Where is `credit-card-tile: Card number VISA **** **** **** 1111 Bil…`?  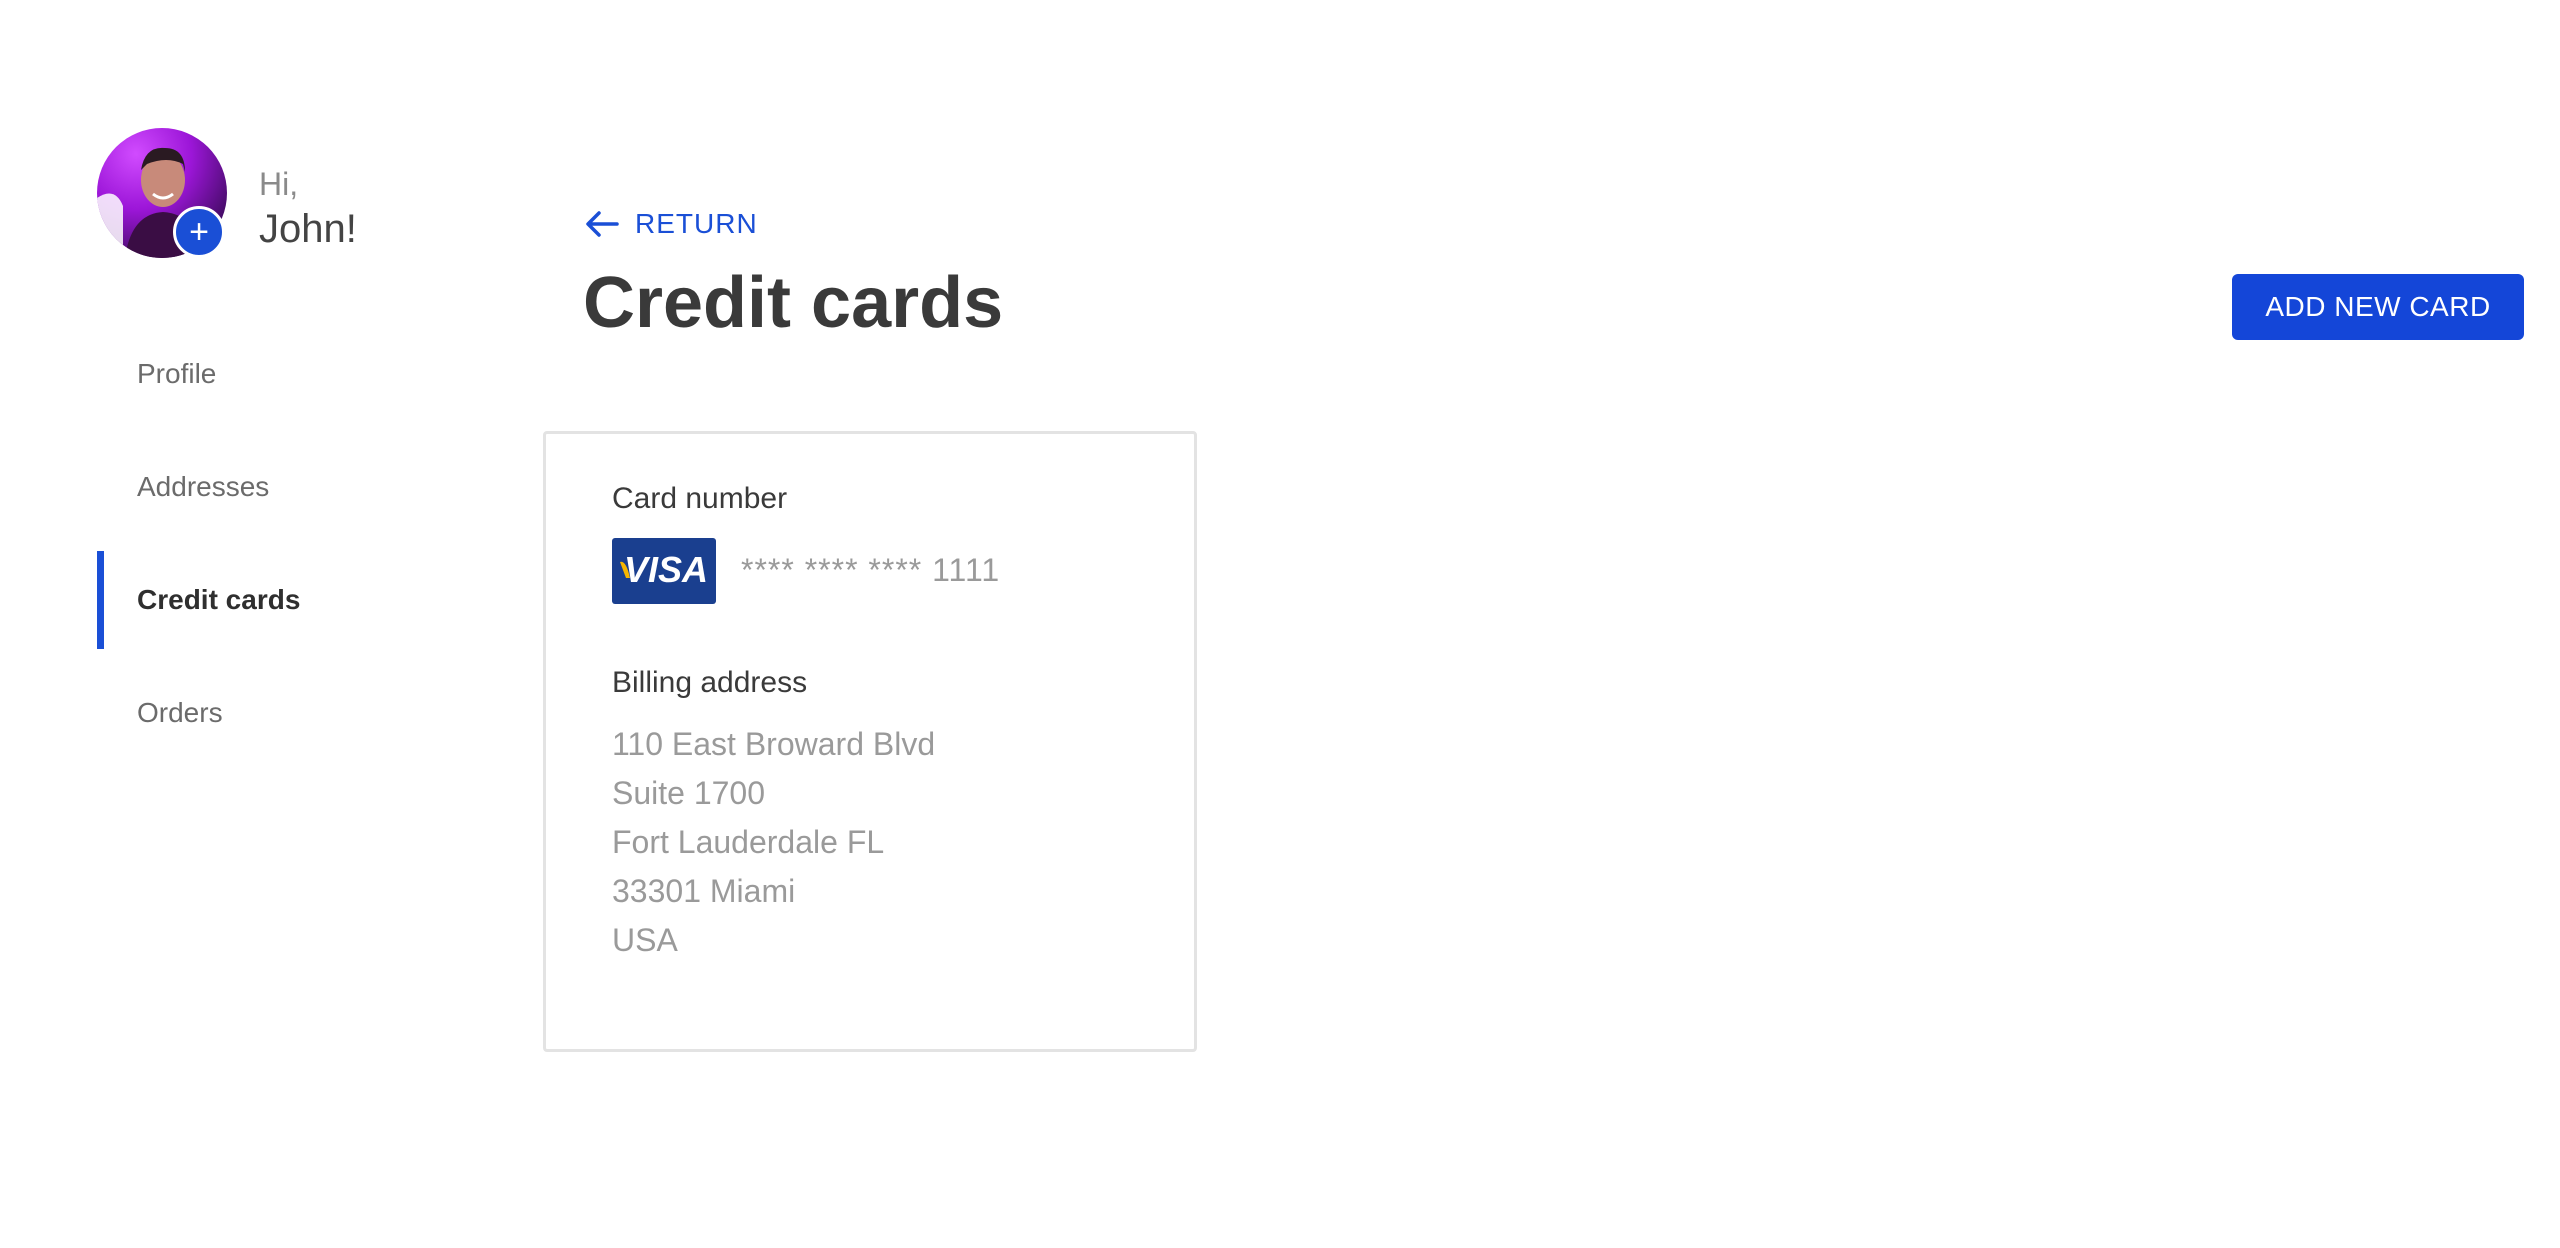 credit-card-tile: Card number VISA **** **** **** 1111 Bil… is located at coordinates (870, 741).